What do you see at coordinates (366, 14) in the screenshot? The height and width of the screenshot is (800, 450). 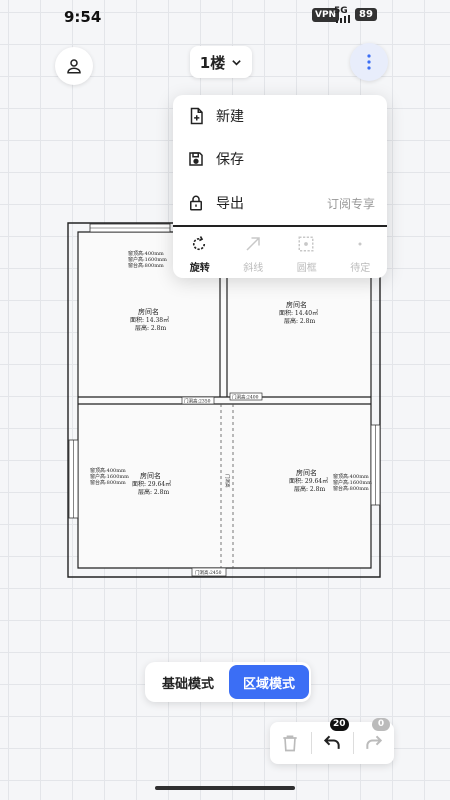 I see `battery-level: 89` at bounding box center [366, 14].